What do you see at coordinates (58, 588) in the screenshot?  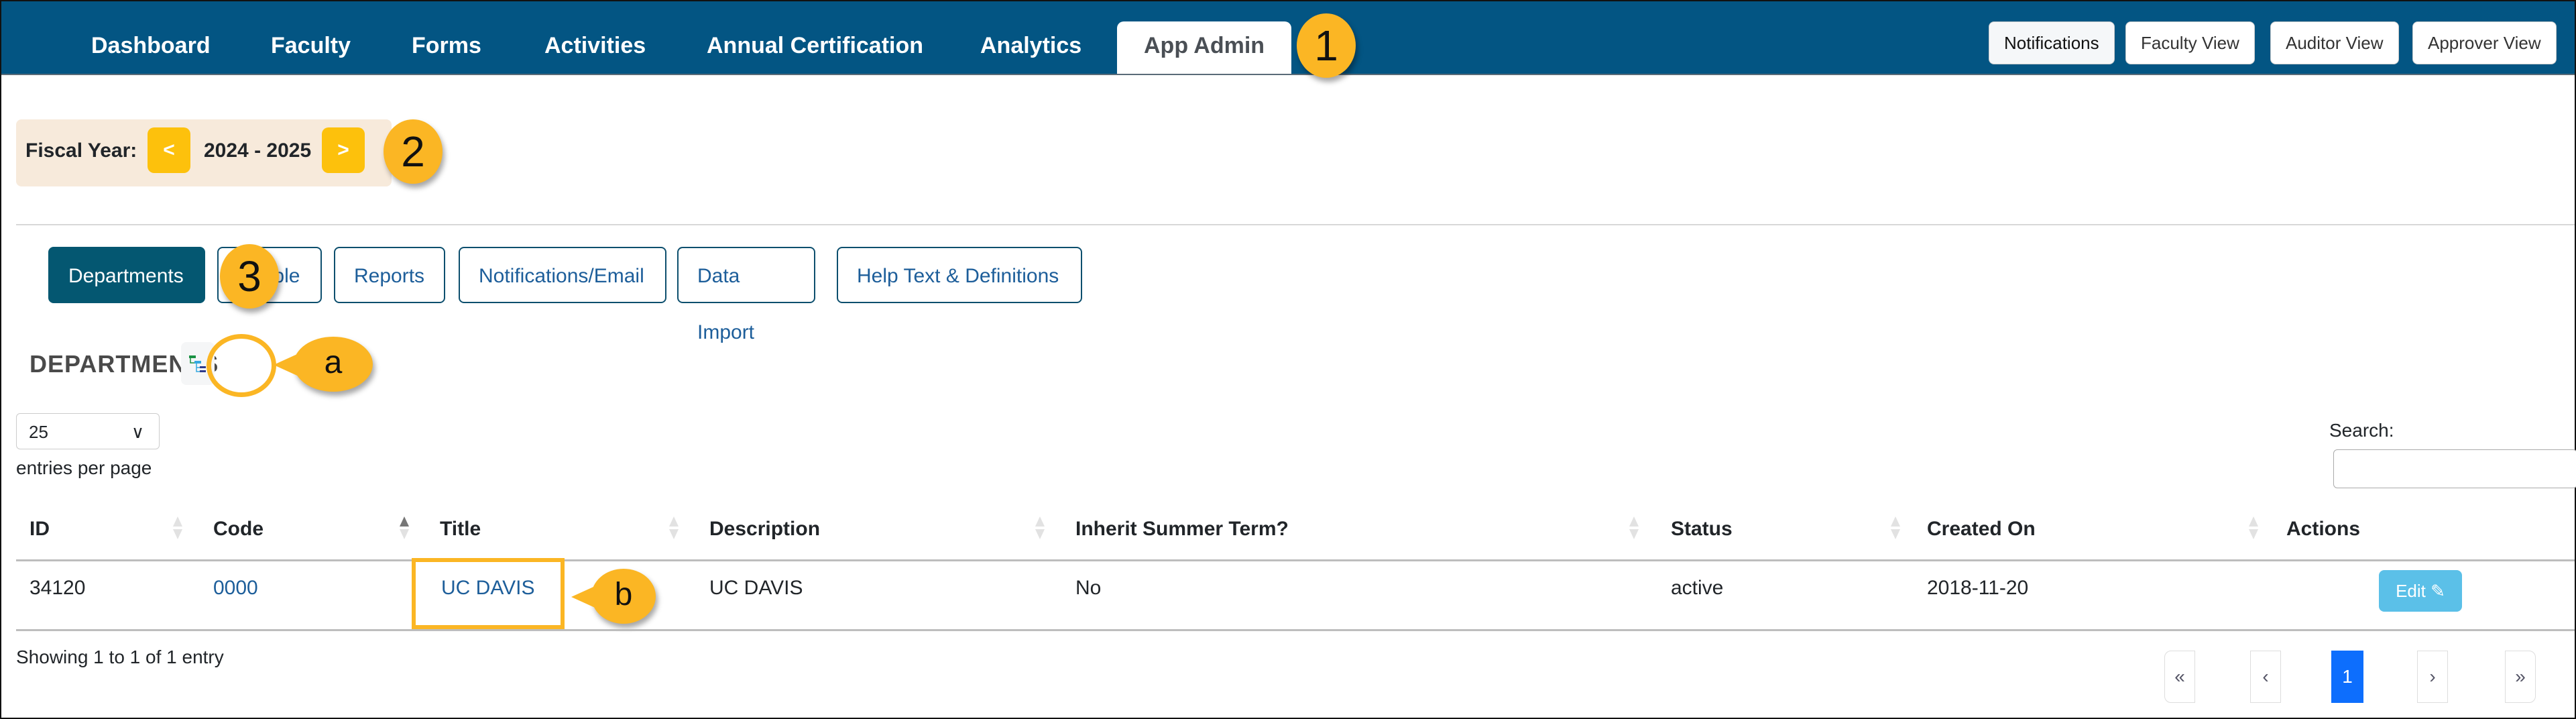 I see `cell-id: 34120` at bounding box center [58, 588].